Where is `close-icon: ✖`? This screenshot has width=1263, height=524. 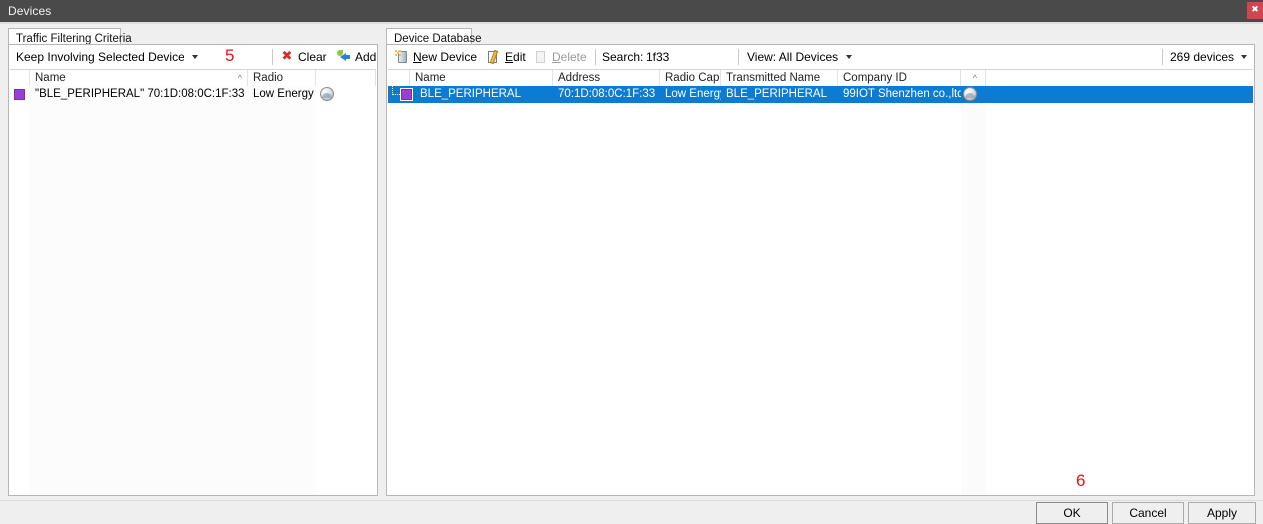
close-icon: ✖ is located at coordinates (1255, 10).